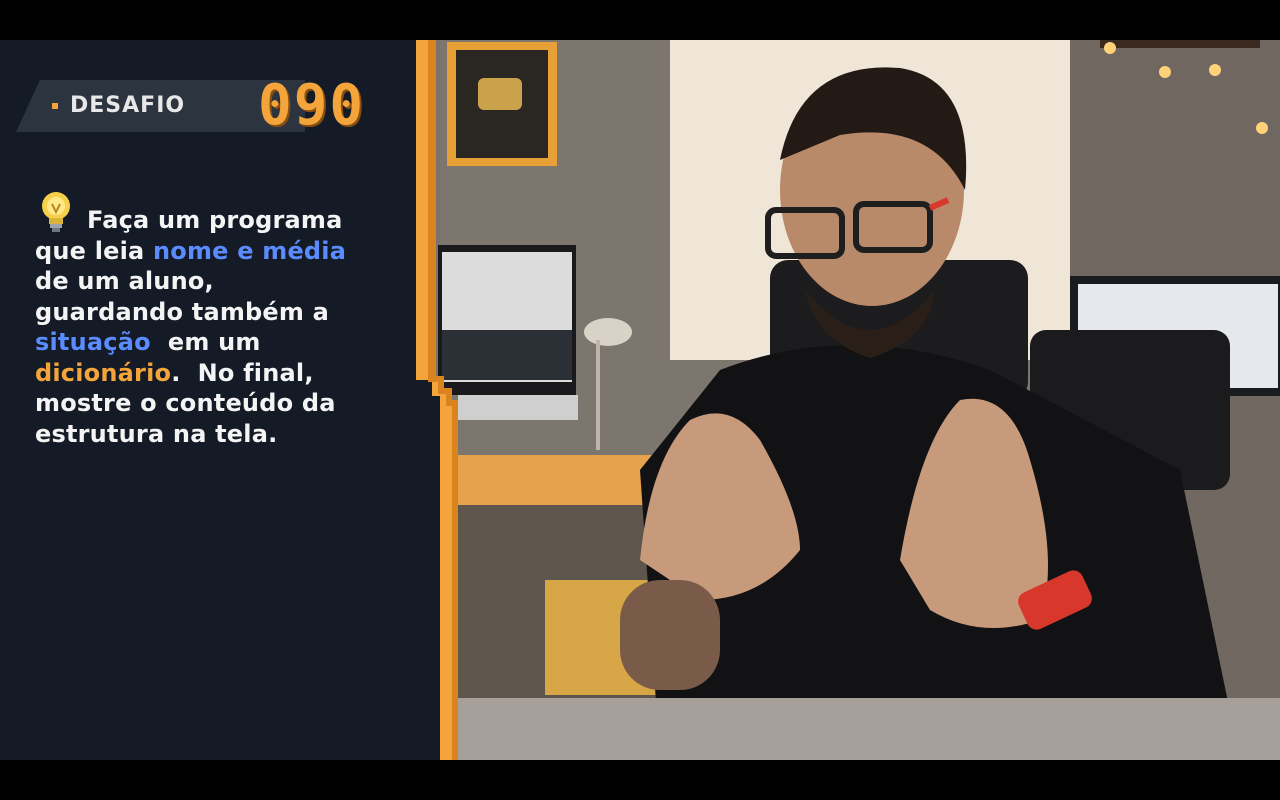 This screenshot has height=800, width=1280. I want to click on instructions-line-5: situação em um, so click(210, 342).